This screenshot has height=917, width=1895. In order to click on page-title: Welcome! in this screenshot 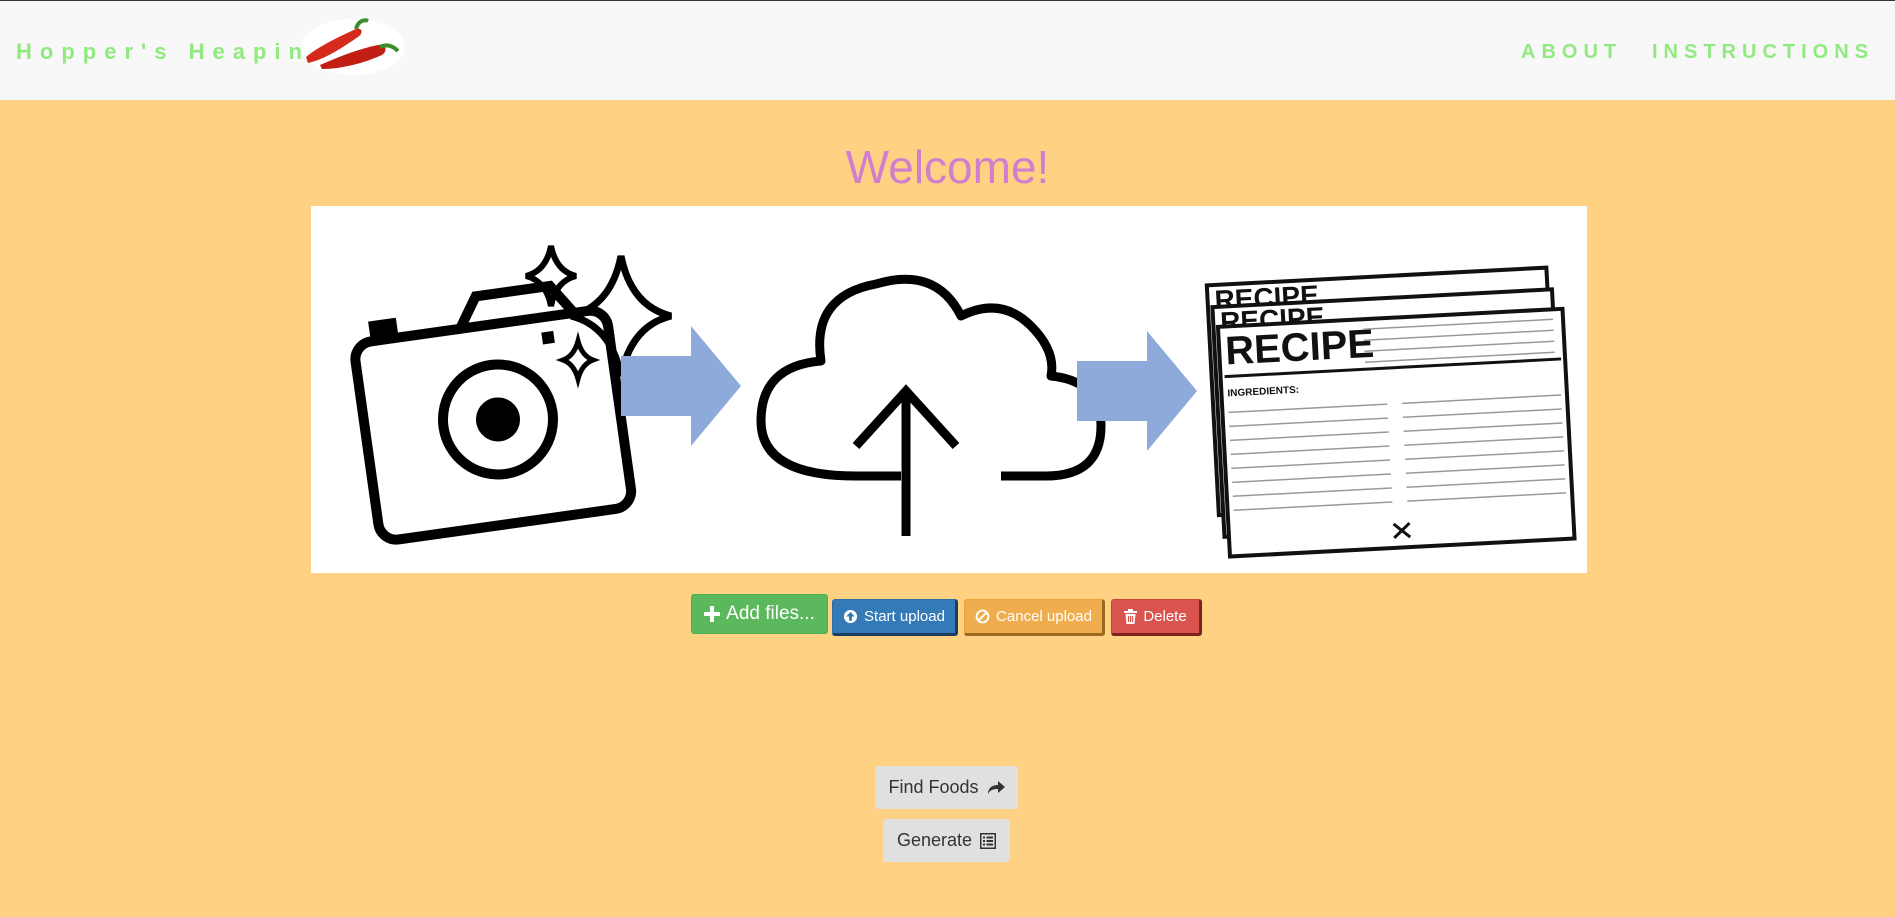, I will do `click(947, 167)`.